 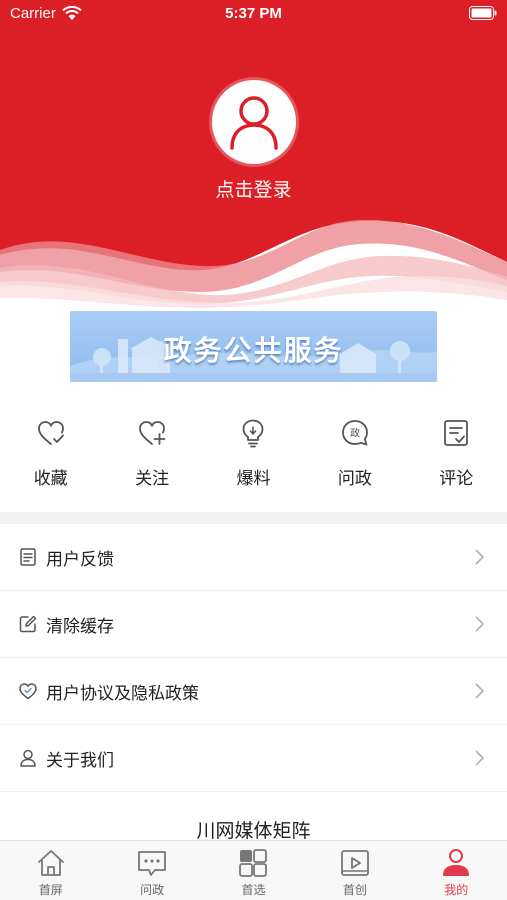 I want to click on document-icon, so click(x=28, y=557).